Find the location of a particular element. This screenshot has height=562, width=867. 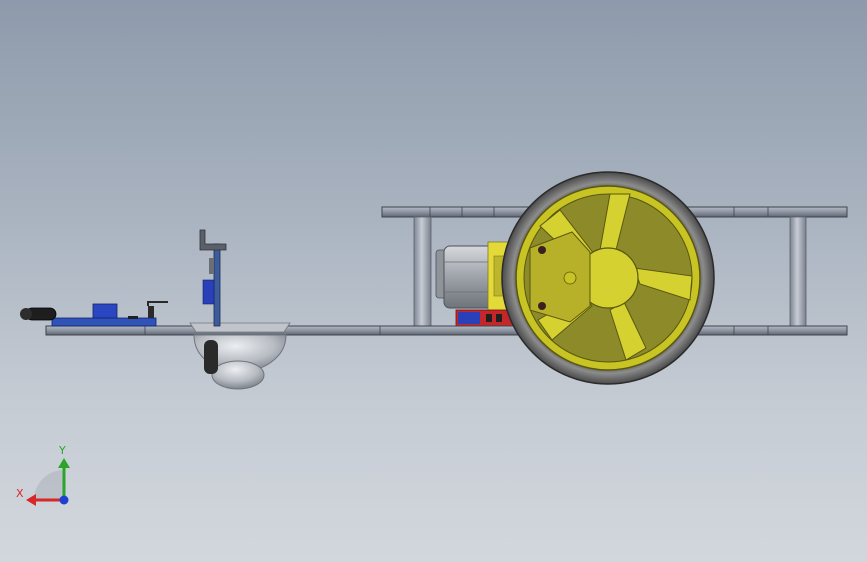

standoff-rear is located at coordinates (422, 271).